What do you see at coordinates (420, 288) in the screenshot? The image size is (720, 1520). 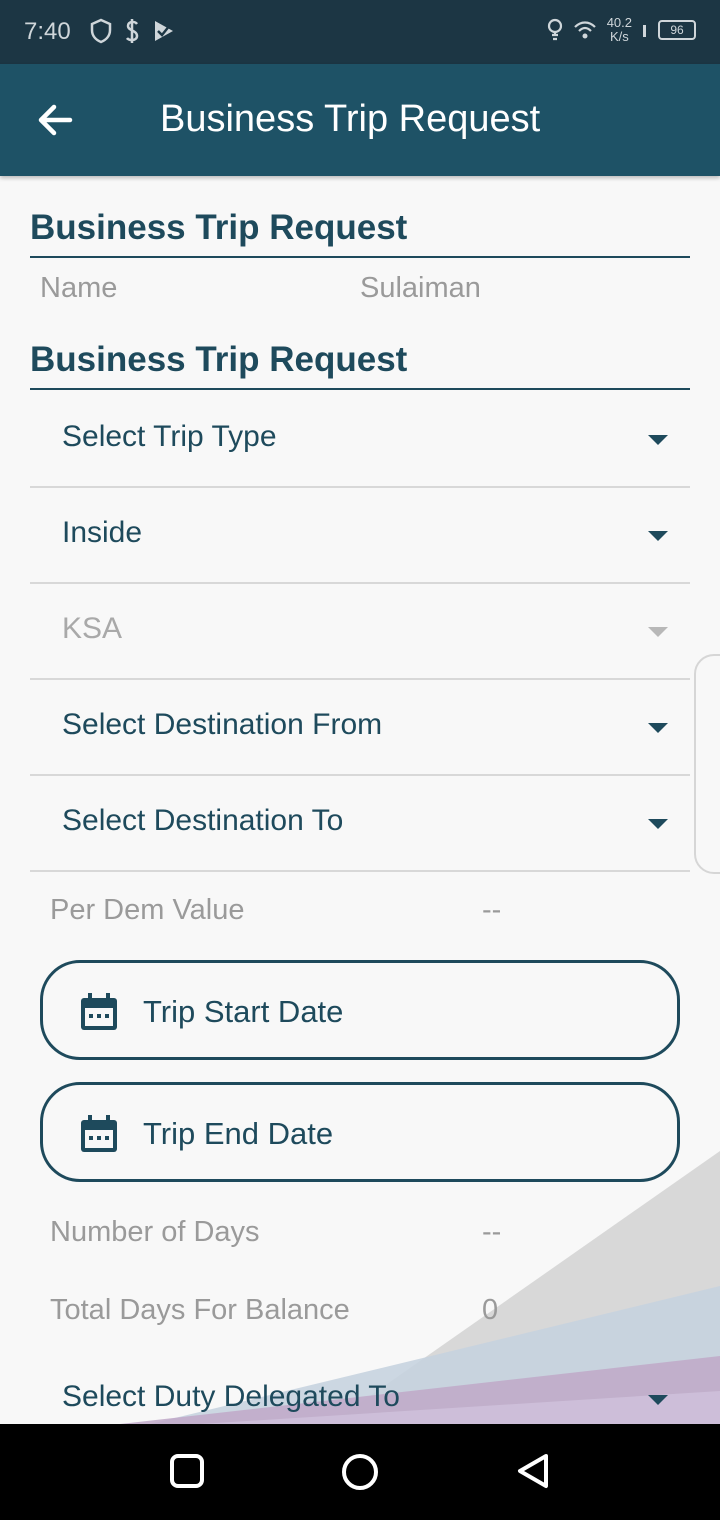 I see `name-value: Sulaiman` at bounding box center [420, 288].